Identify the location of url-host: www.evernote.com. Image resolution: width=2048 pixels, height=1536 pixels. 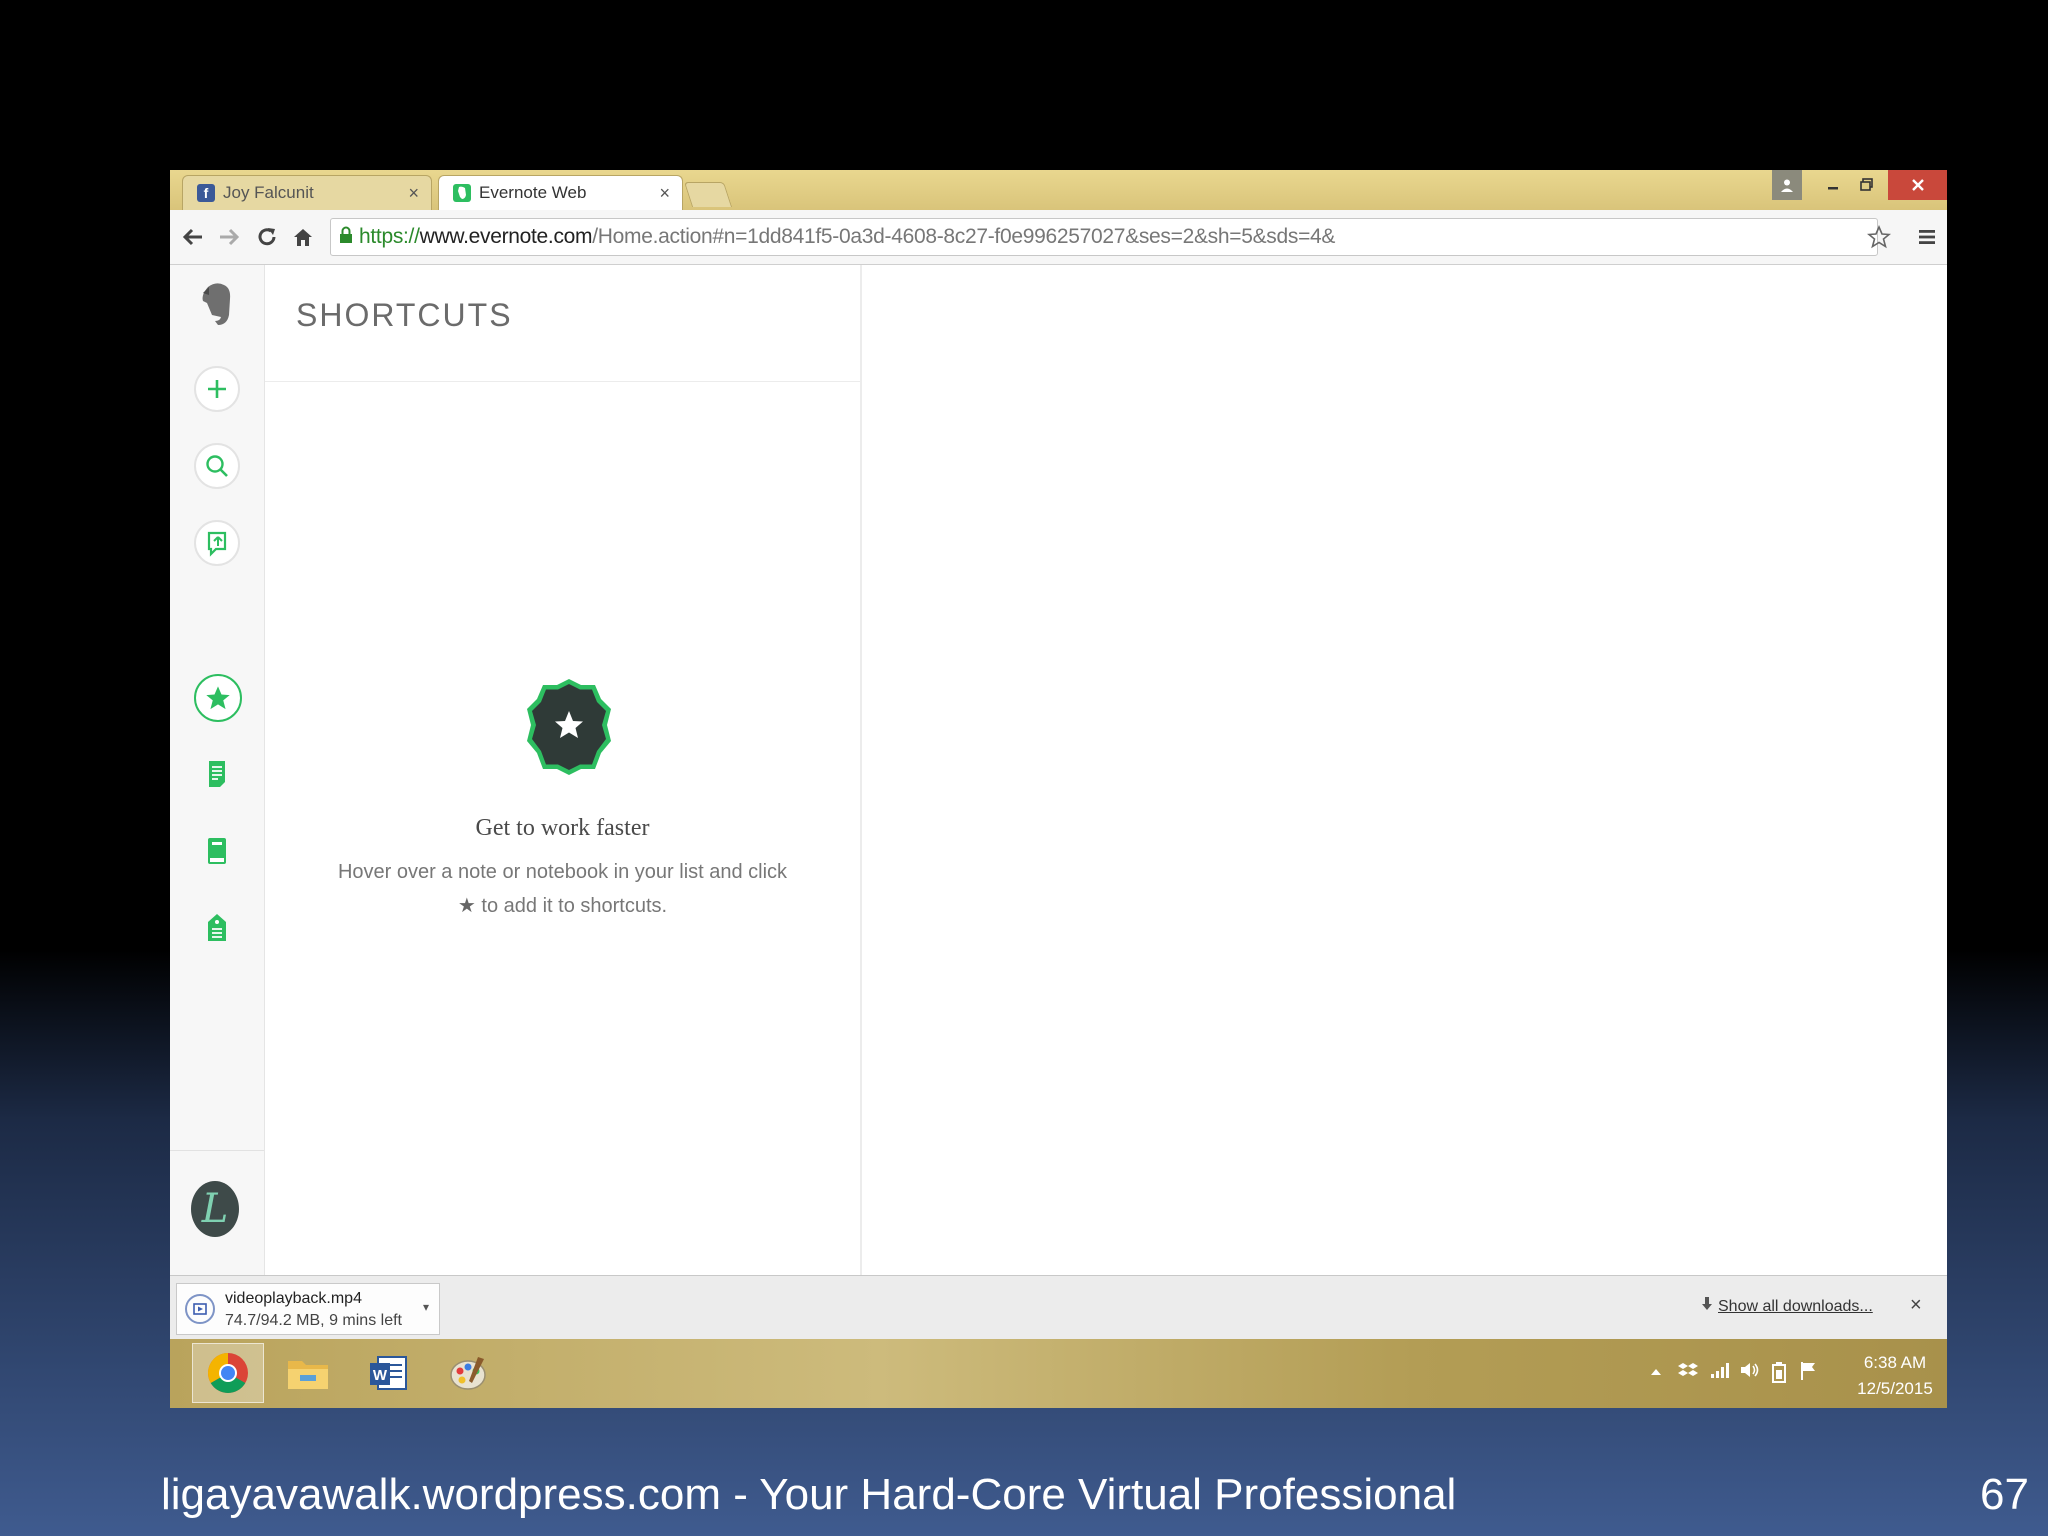
(506, 236).